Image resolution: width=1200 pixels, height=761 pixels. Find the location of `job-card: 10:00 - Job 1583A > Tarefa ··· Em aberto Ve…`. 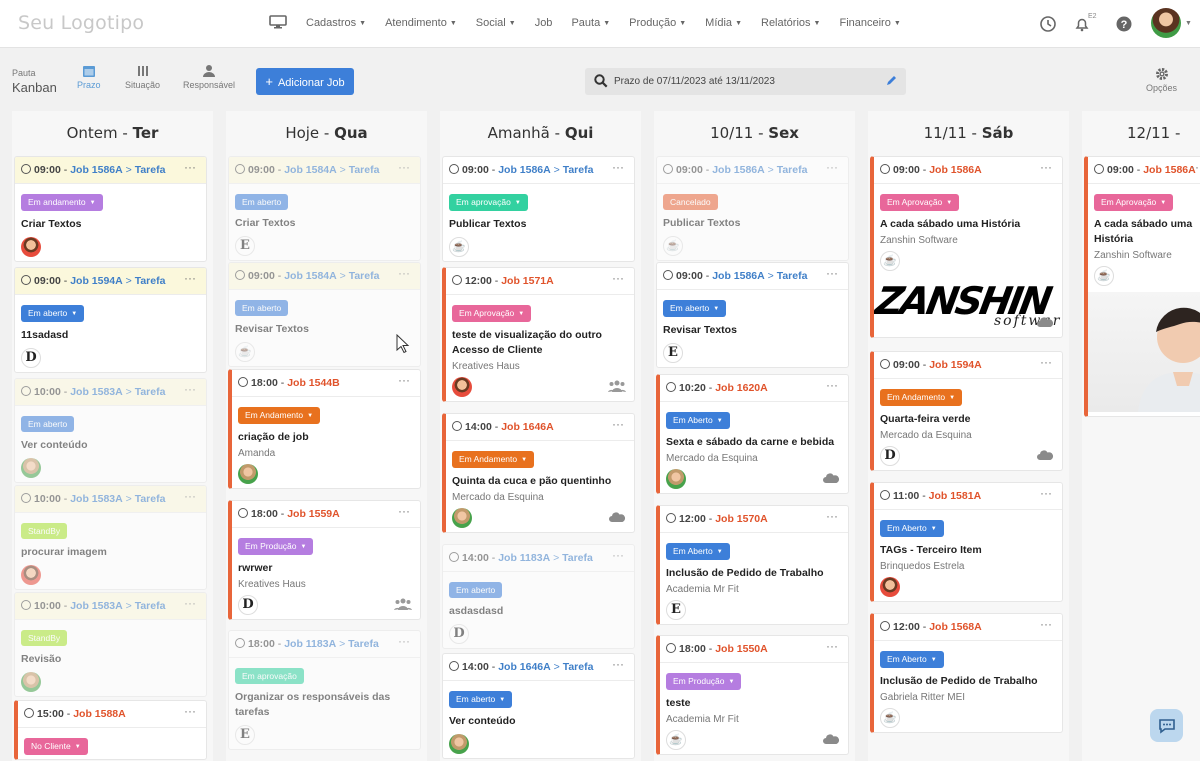

job-card: 10:00 - Job 1583A > Tarefa ··· Em aberto Ve… is located at coordinates (110, 430).